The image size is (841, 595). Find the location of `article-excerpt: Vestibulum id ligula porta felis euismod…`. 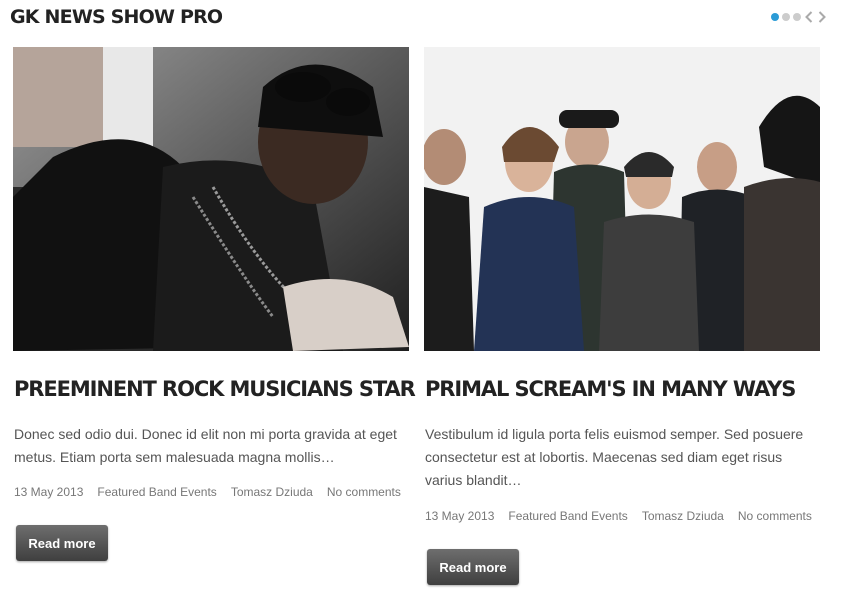

article-excerpt: Vestibulum id ligula porta felis euismod… is located at coordinates (614, 457).